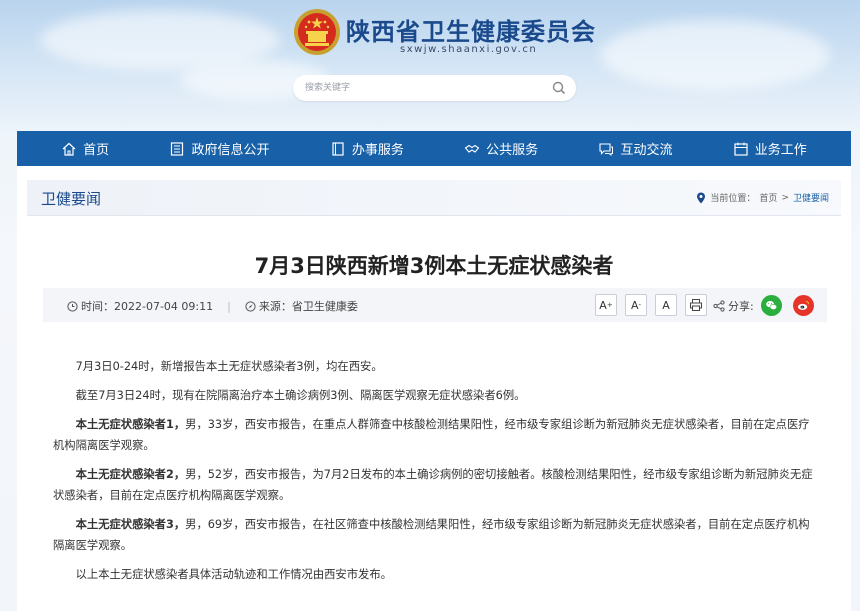 Image resolution: width=860 pixels, height=611 pixels. What do you see at coordinates (177, 148) in the screenshot?
I see `document-list-icon` at bounding box center [177, 148].